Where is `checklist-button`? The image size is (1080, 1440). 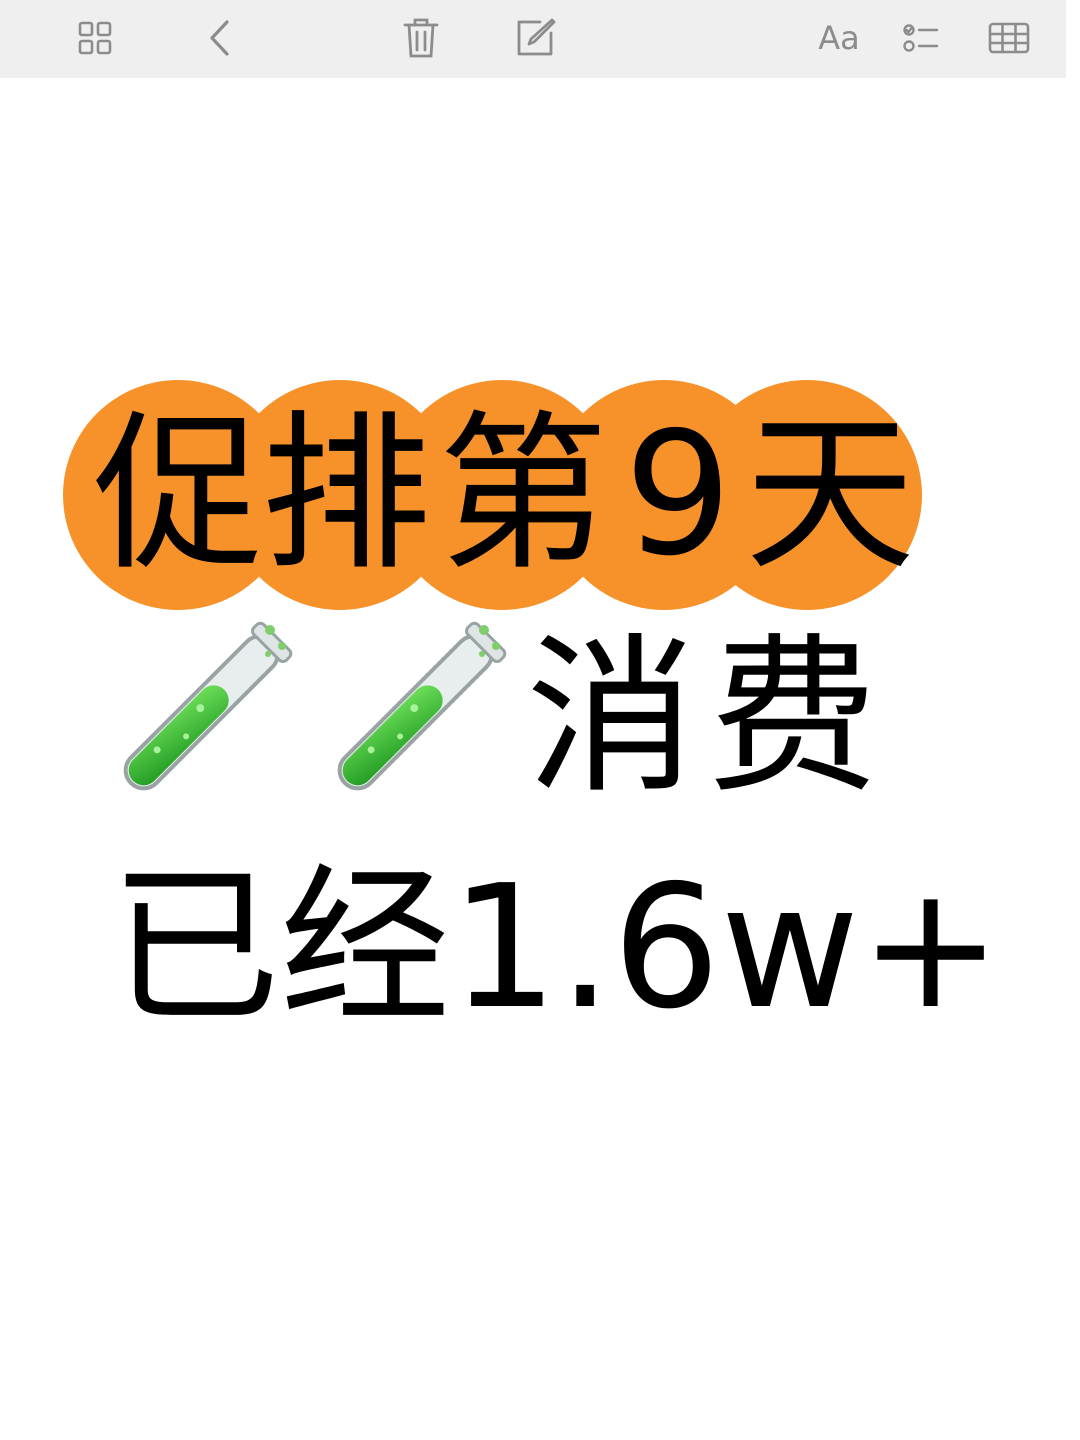 checklist-button is located at coordinates (921, 38).